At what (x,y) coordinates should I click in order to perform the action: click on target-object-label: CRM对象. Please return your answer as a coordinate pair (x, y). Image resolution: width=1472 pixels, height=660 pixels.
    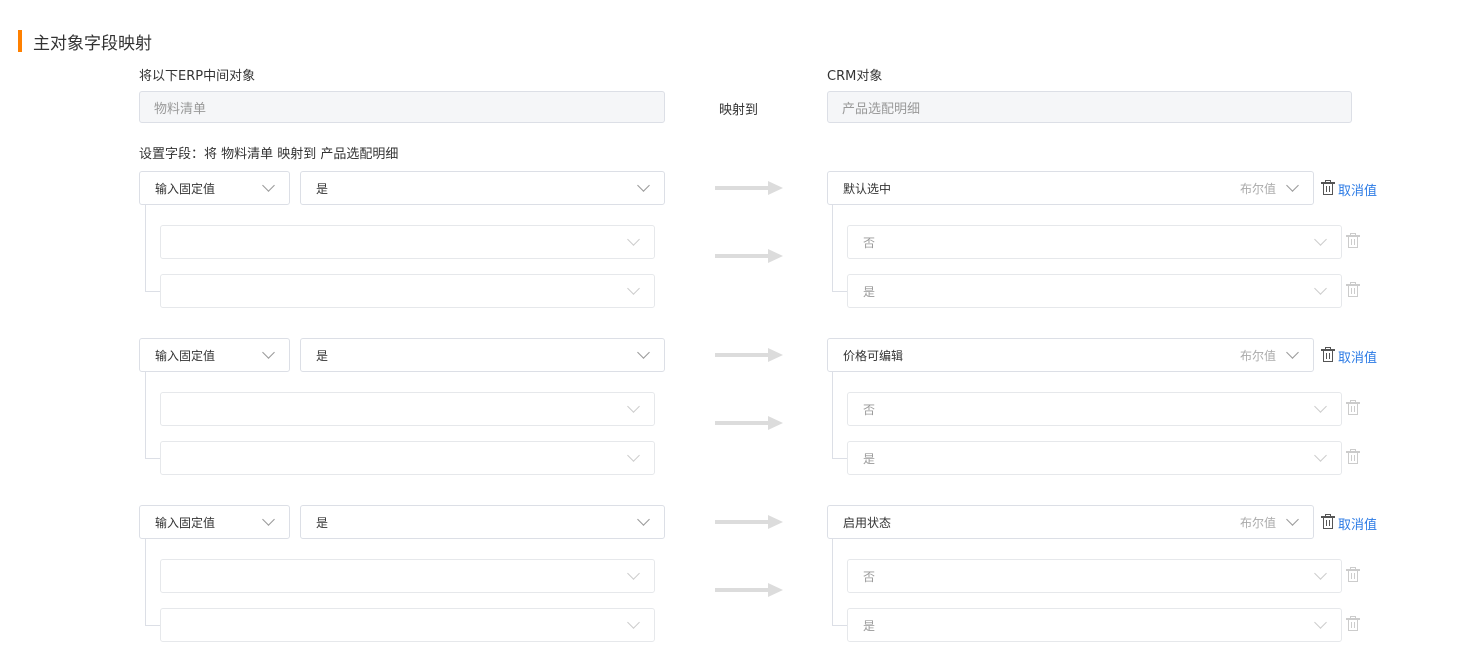
    Looking at the image, I should click on (855, 76).